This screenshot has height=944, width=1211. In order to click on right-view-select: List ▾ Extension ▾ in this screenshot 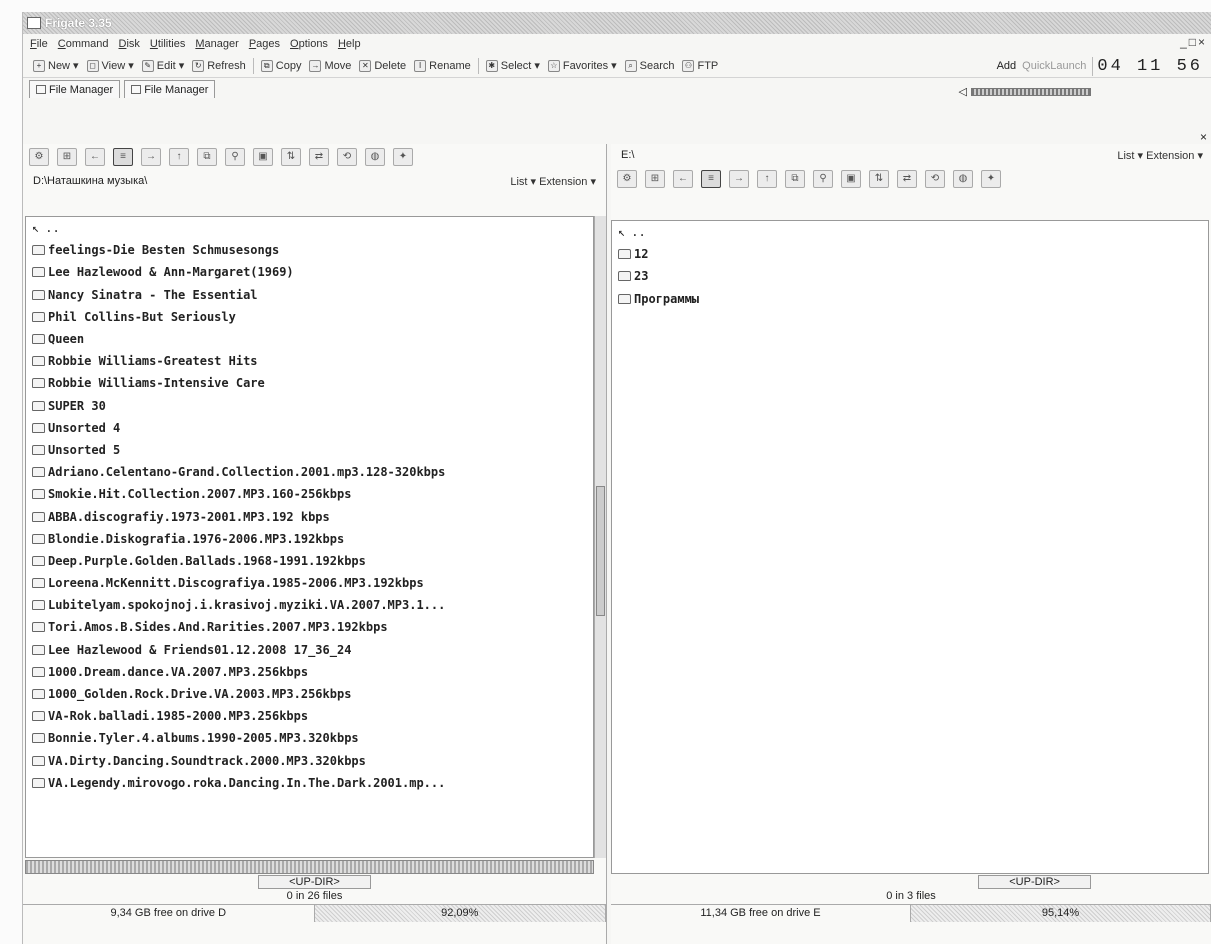, I will do `click(1160, 155)`.